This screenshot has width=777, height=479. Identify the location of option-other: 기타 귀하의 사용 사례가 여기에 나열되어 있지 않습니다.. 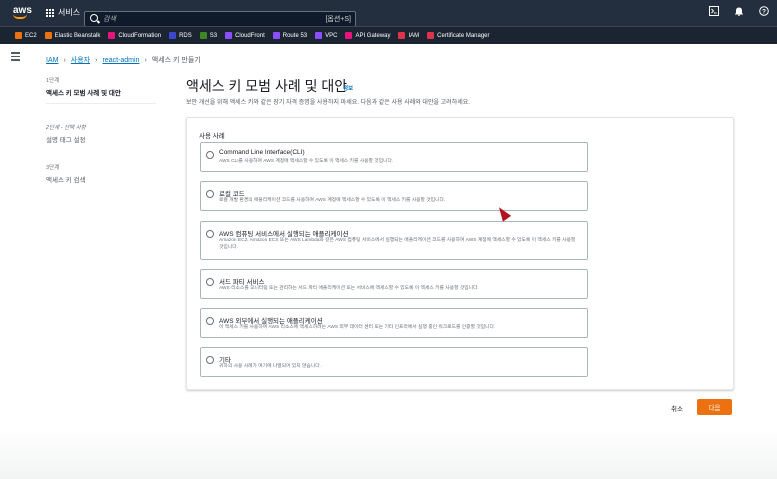
(394, 362).